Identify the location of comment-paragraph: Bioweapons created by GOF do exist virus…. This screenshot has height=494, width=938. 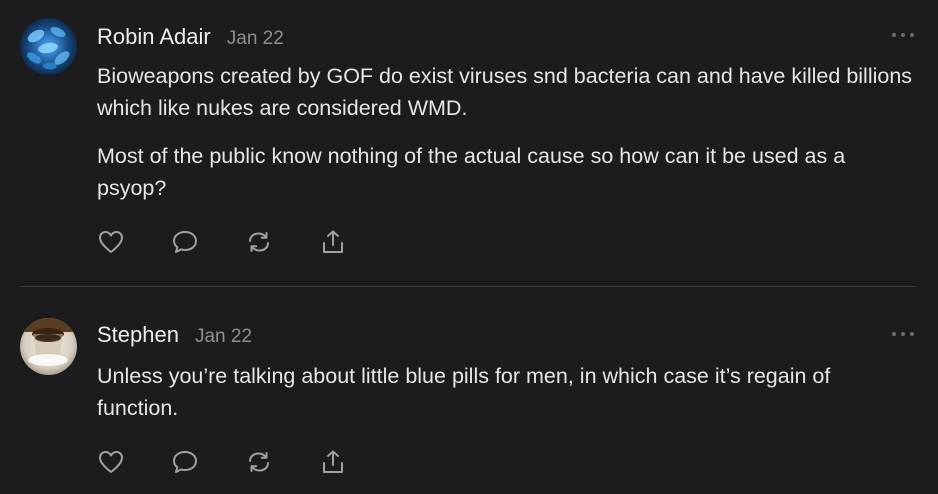
(505, 92).